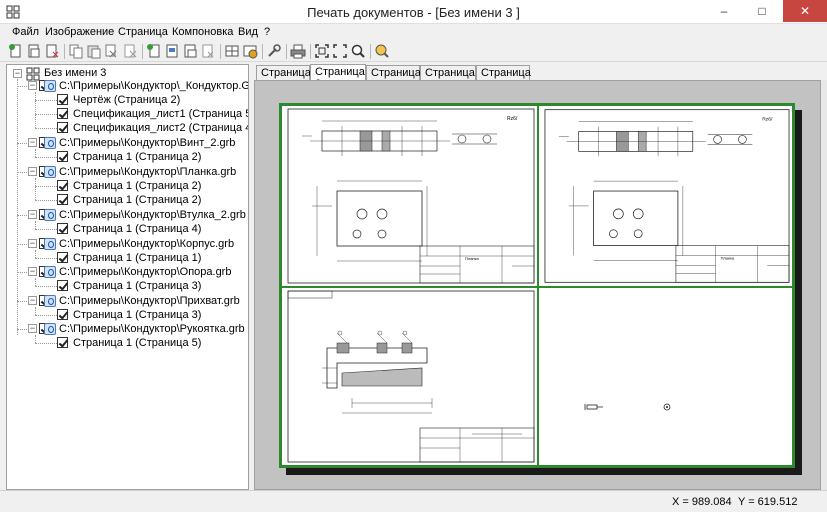 The image size is (827, 512). I want to click on preview-icon, so click(382, 51).